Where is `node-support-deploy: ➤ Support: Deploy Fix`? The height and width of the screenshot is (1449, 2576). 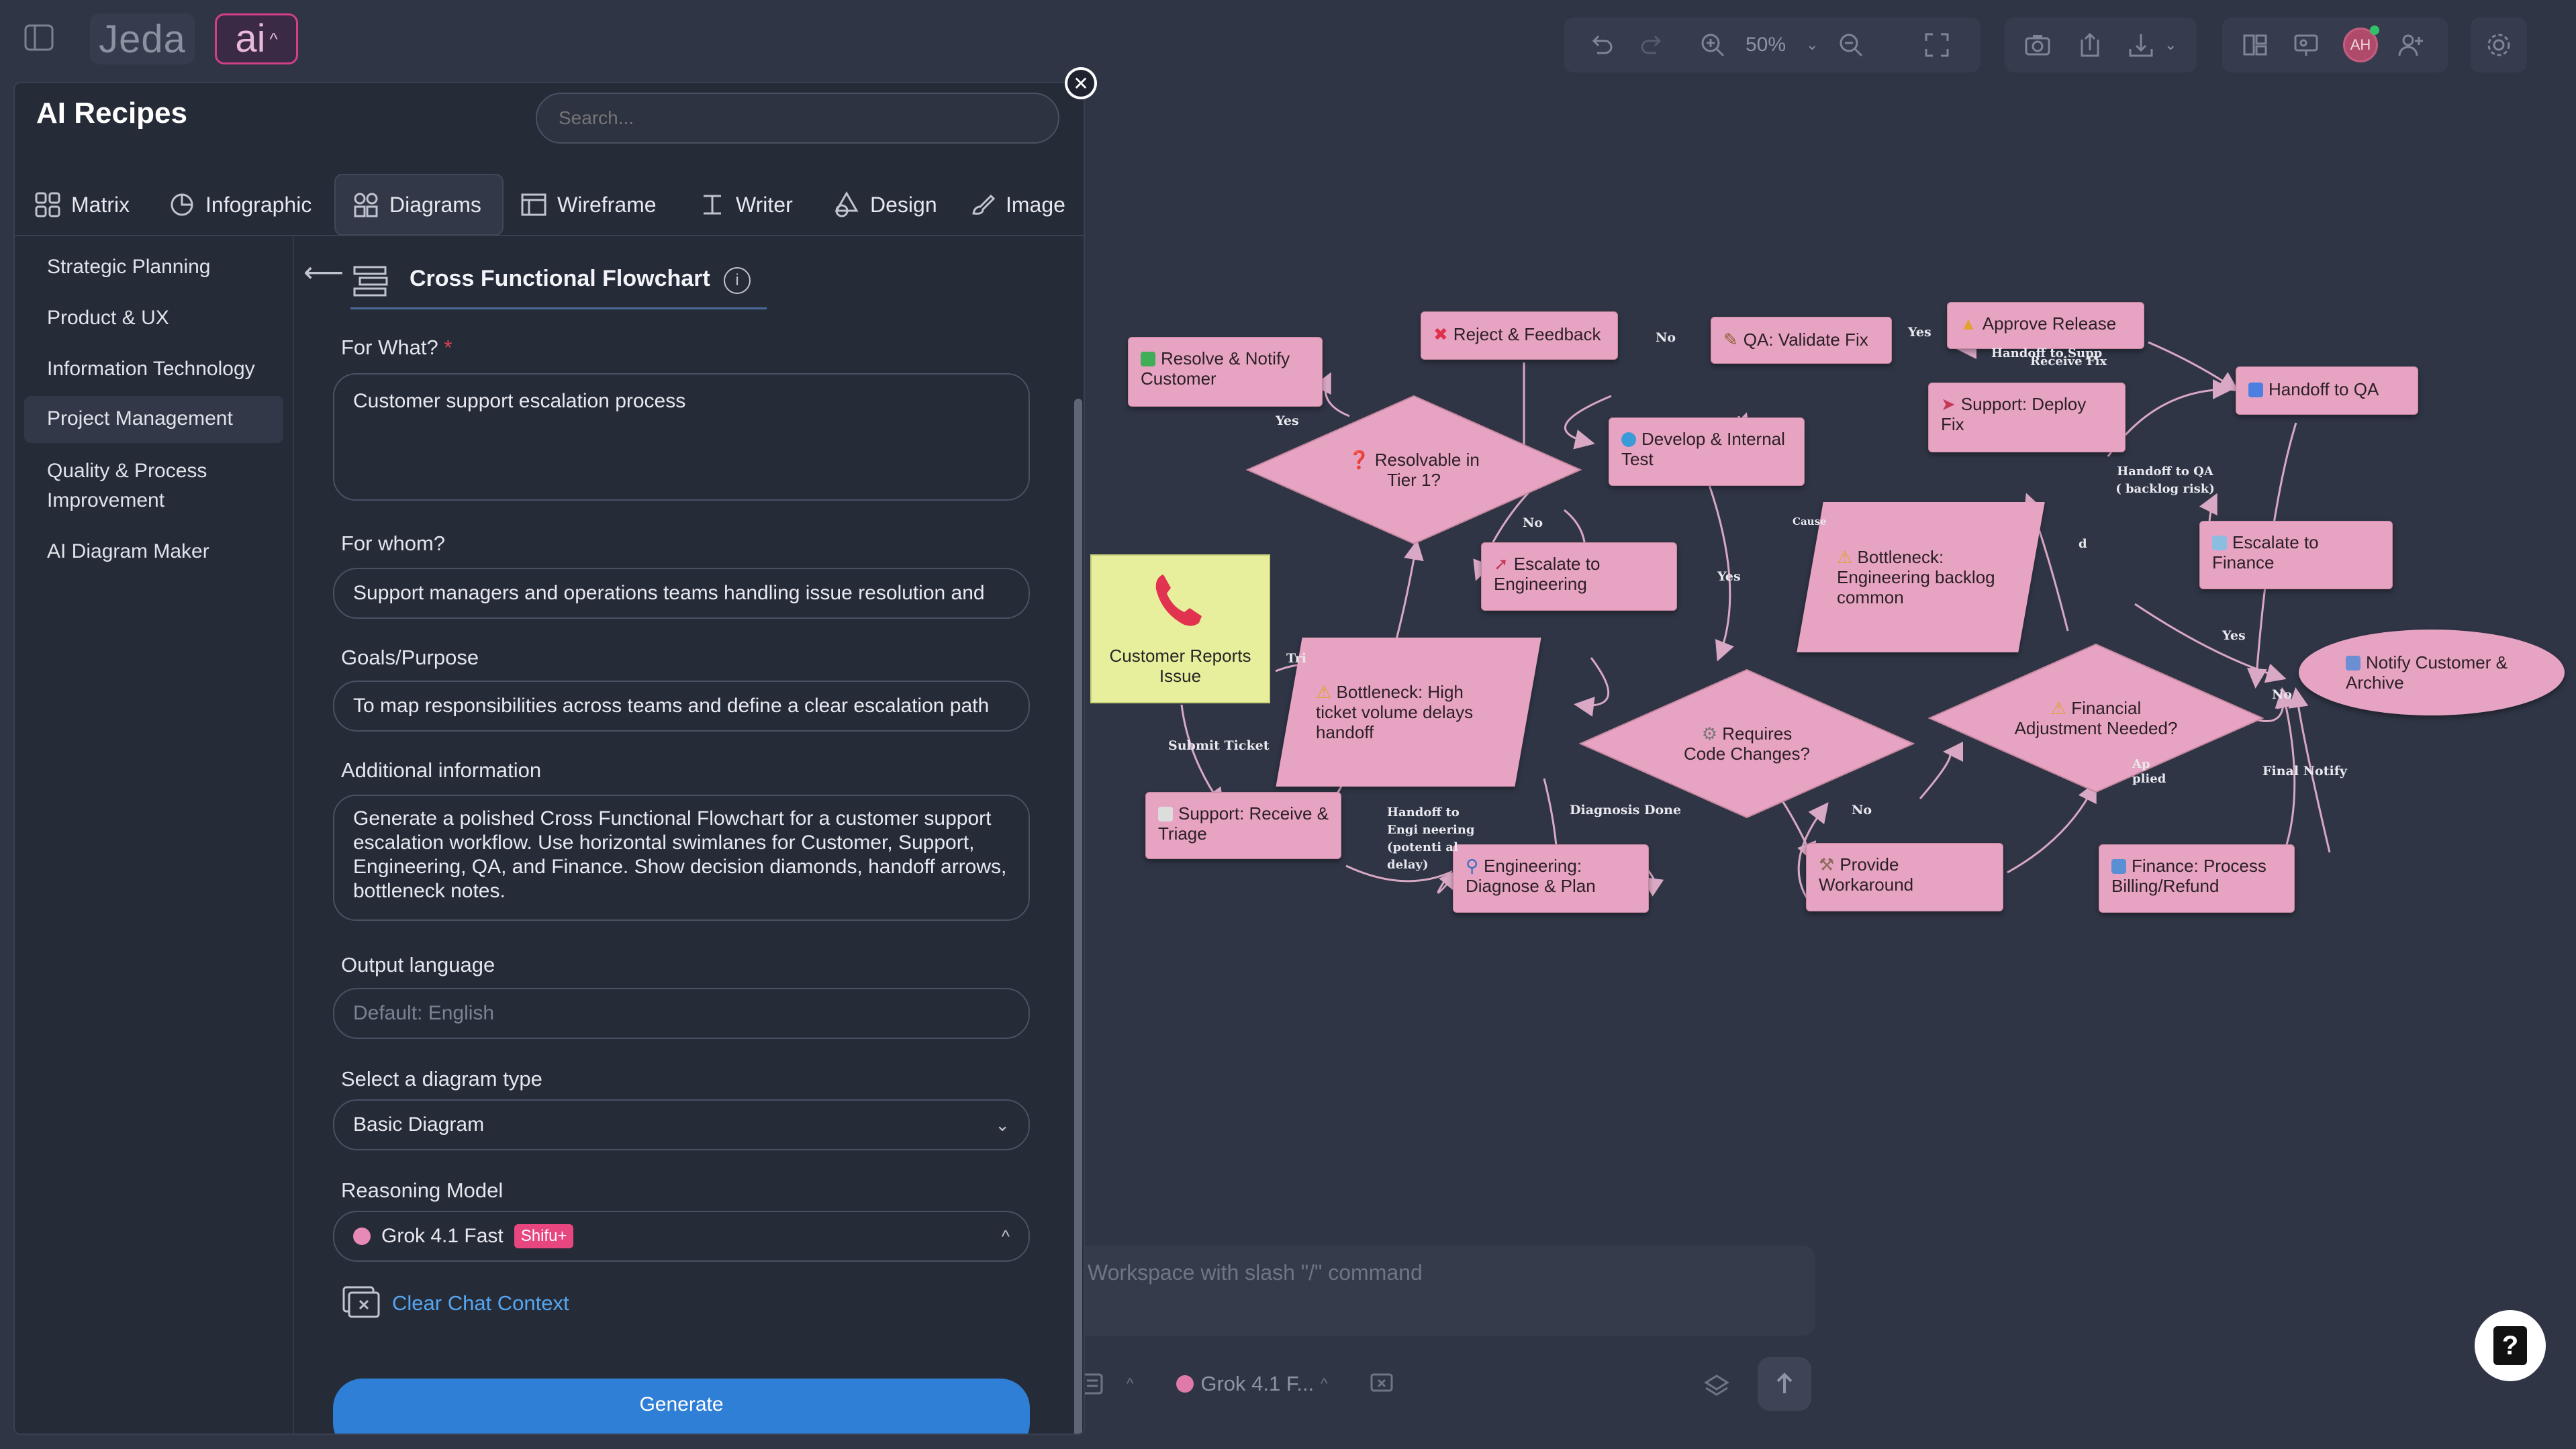 node-support-deploy: ➤ Support: Deploy Fix is located at coordinates (2027, 417).